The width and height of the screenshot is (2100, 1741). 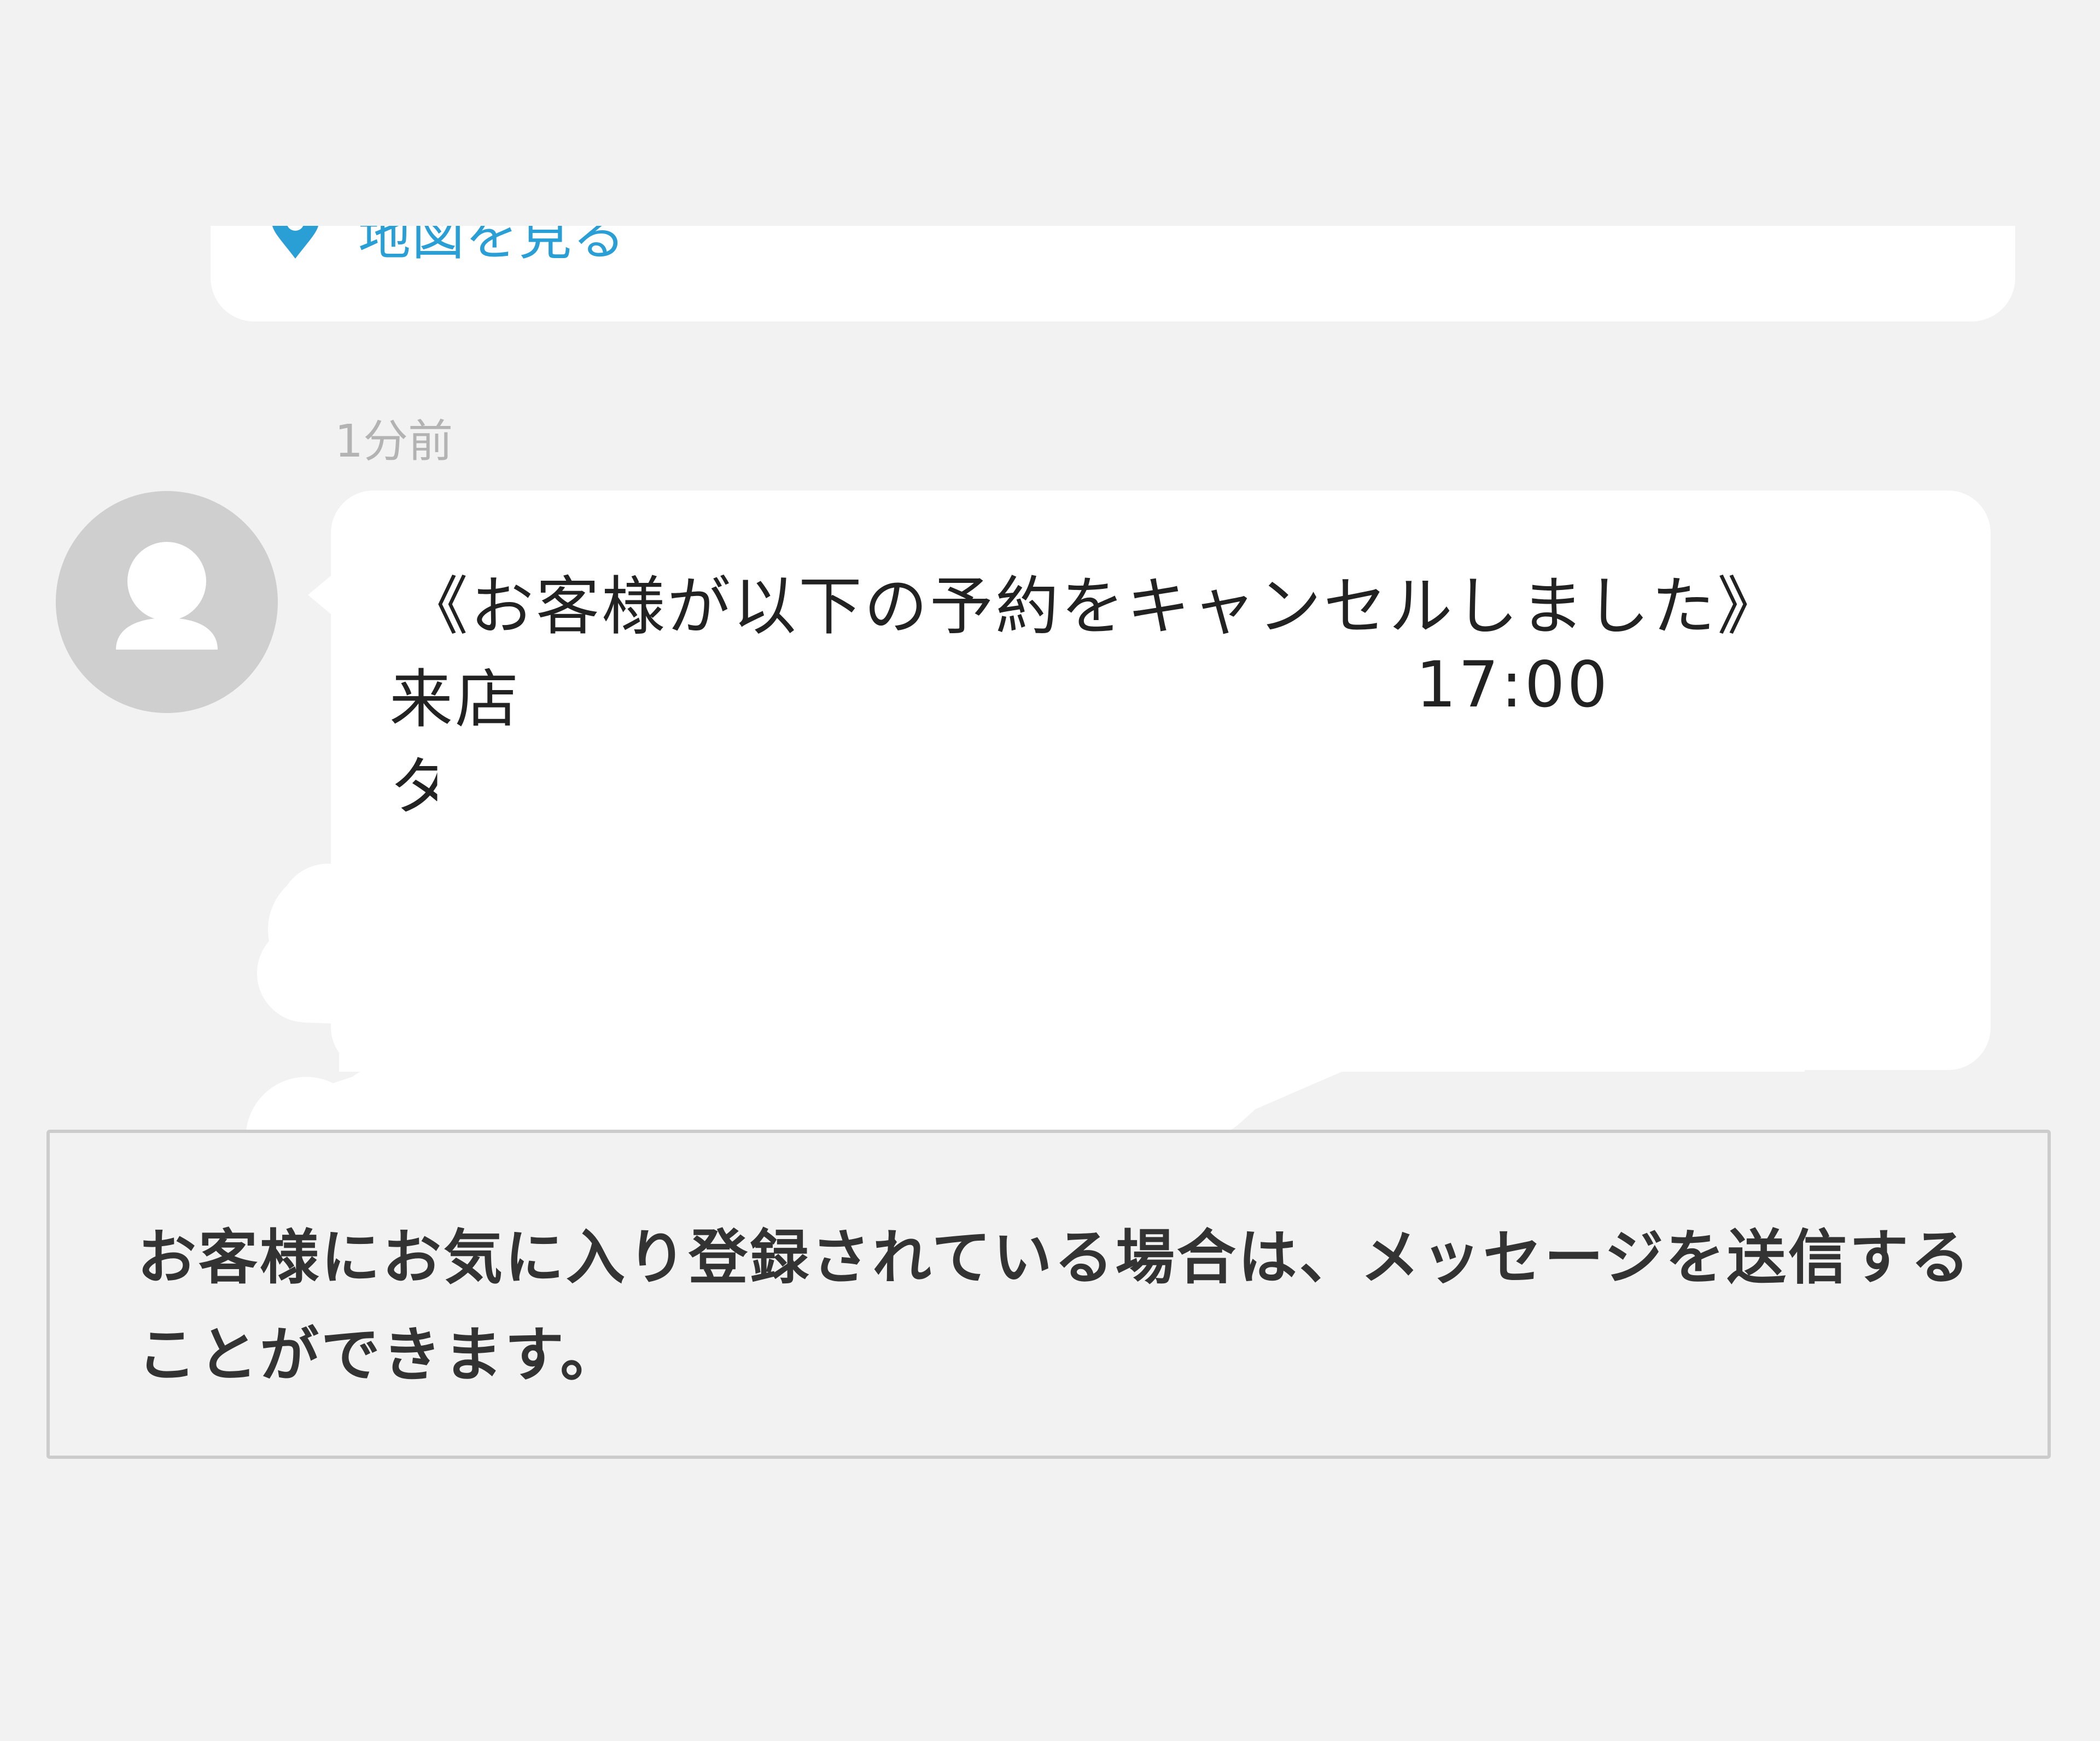 I want to click on message-visit-line: 来店 17:00, so click(x=998, y=694).